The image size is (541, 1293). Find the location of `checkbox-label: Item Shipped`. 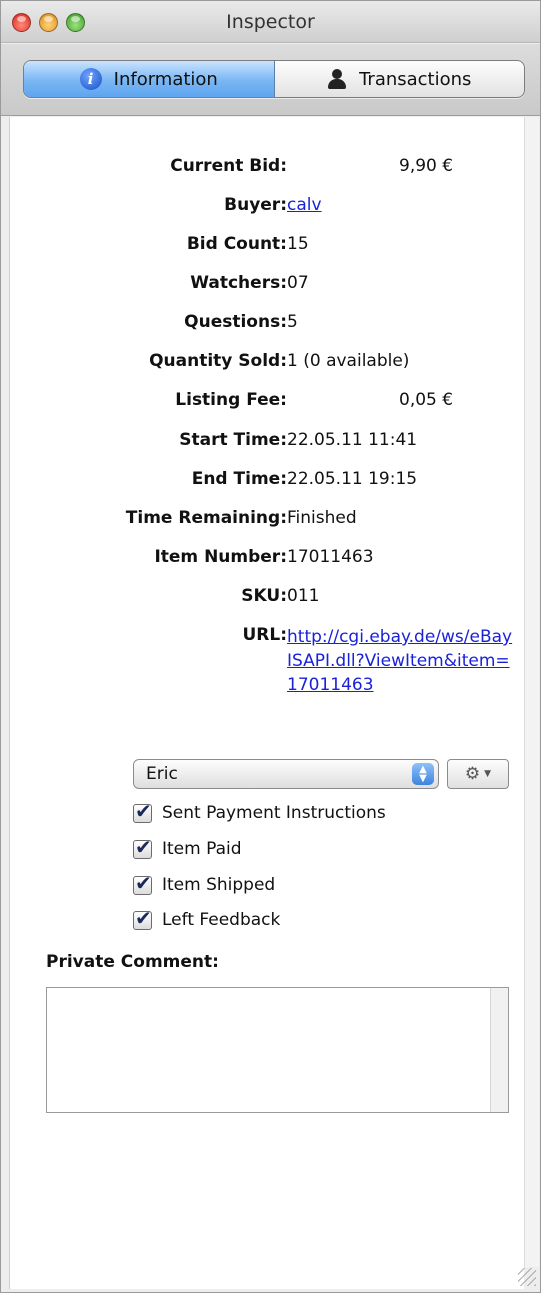

checkbox-label: Item Shipped is located at coordinates (219, 885).